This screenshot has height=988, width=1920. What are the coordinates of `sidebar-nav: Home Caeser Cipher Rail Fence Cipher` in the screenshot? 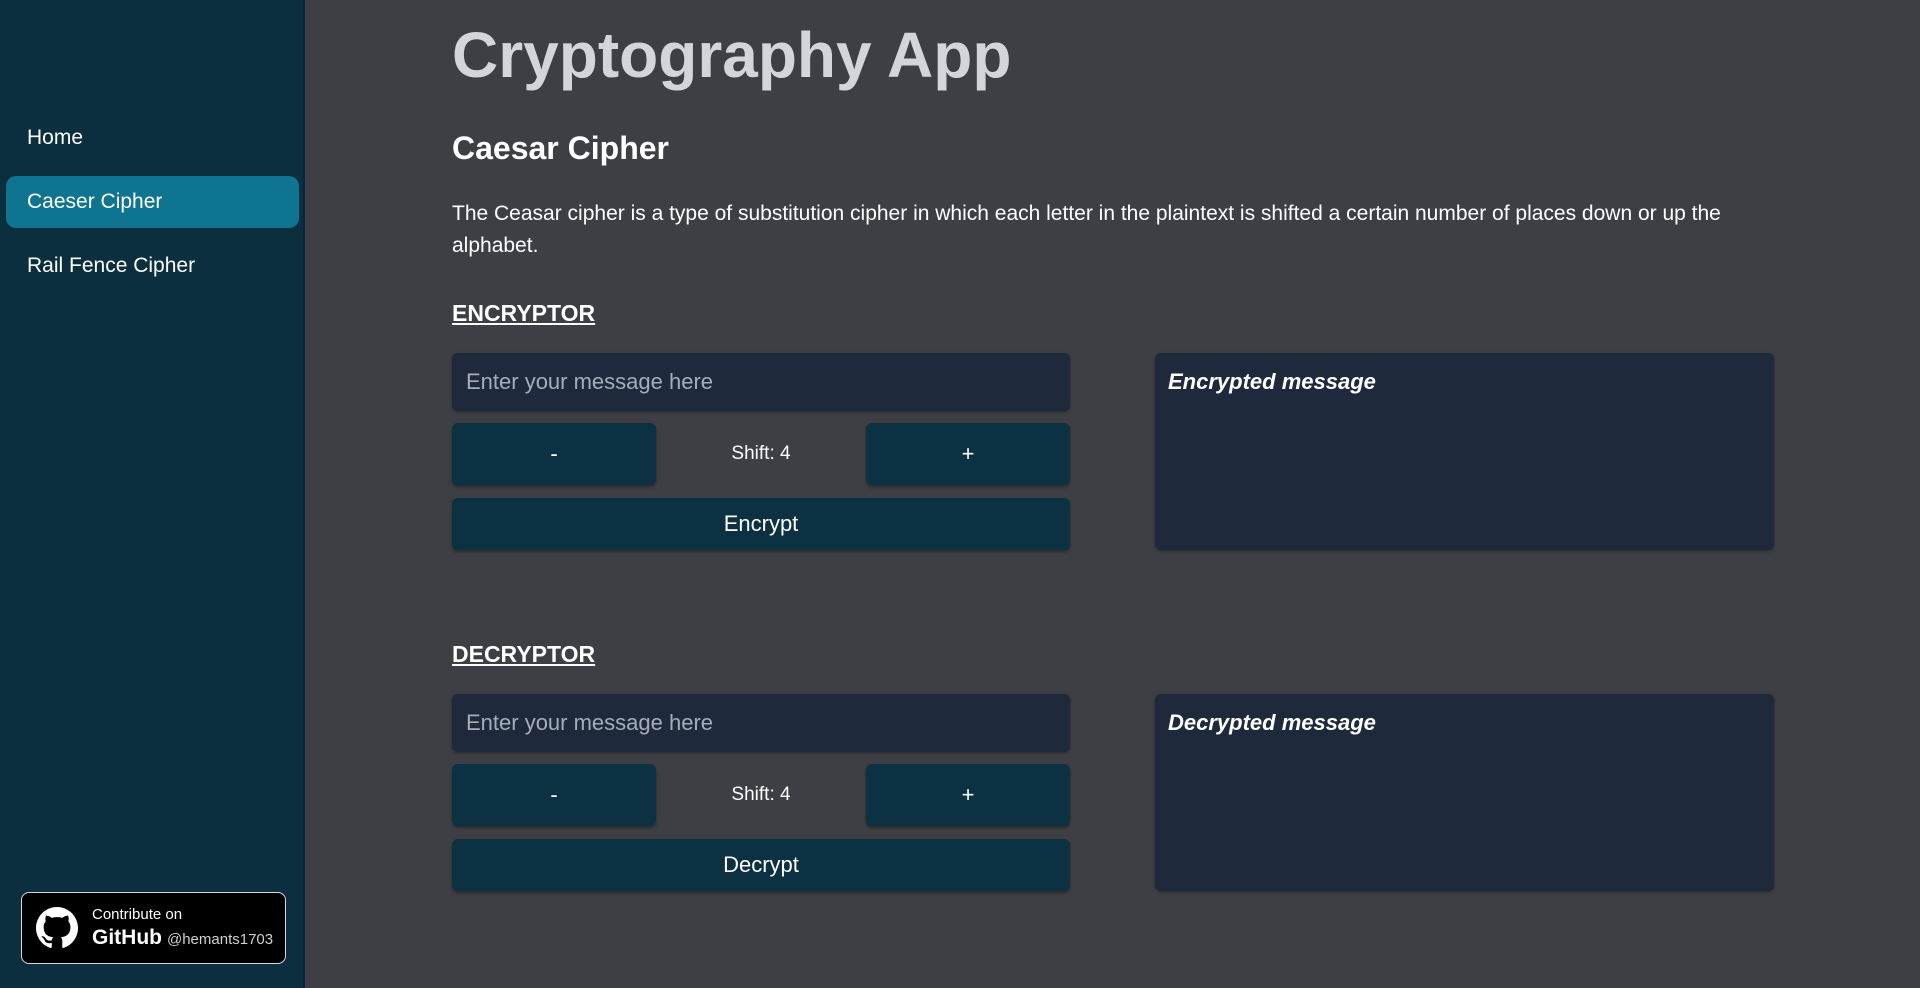 It's located at (152, 208).